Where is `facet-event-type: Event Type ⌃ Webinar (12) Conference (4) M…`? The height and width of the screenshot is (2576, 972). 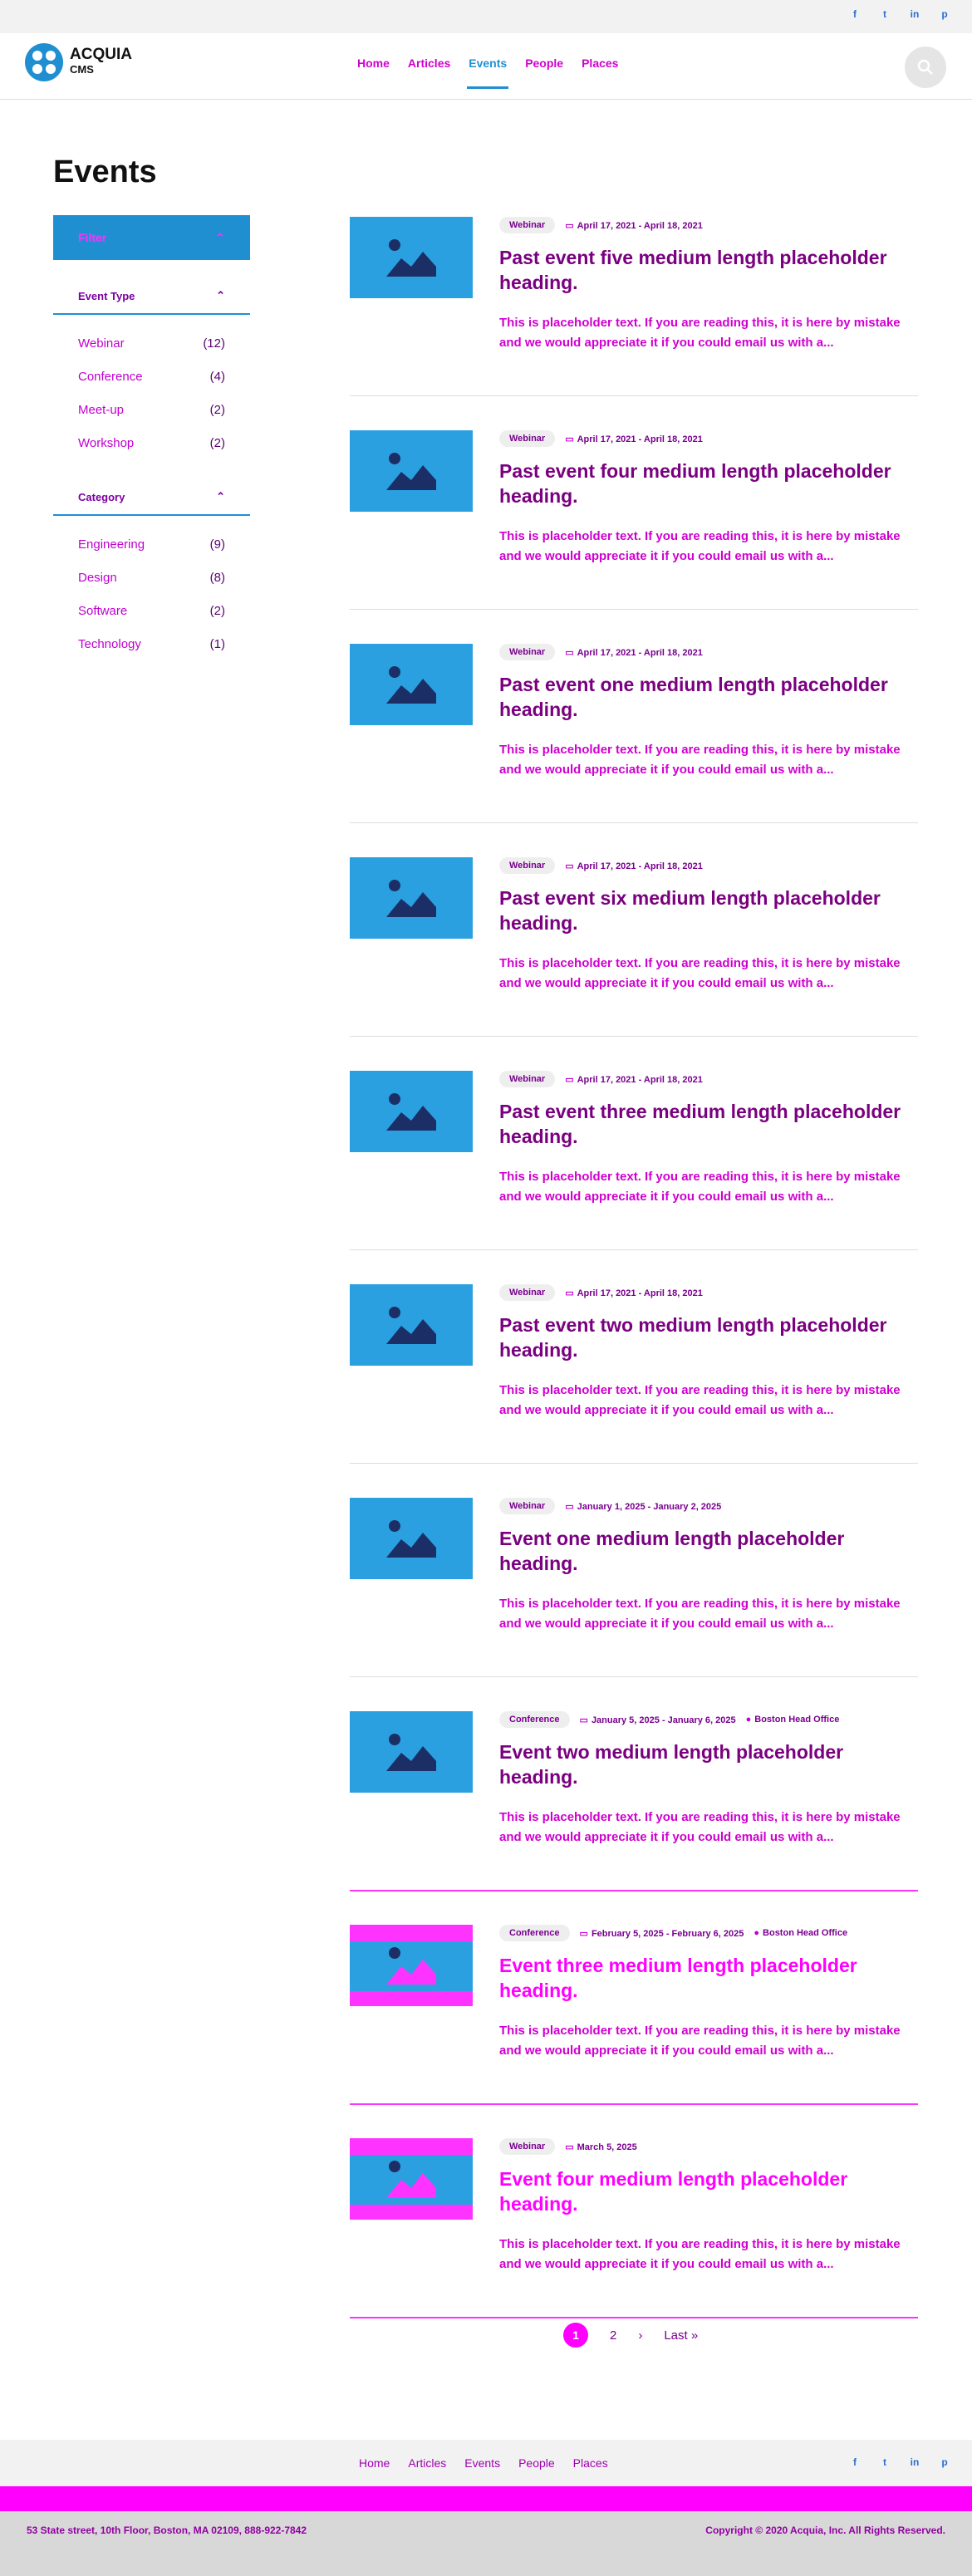 facet-event-type: Event Type ⌃ Webinar (12) Conference (4) M… is located at coordinates (151, 368).